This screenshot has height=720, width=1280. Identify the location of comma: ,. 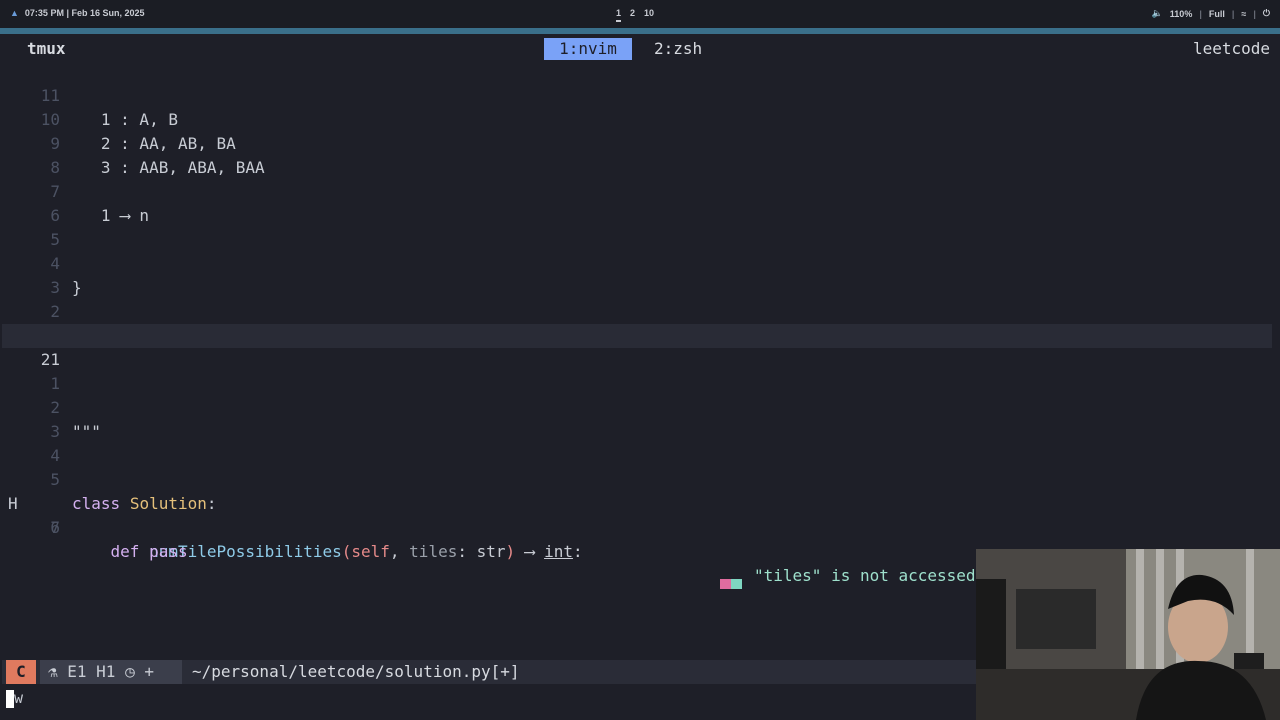
(399, 551).